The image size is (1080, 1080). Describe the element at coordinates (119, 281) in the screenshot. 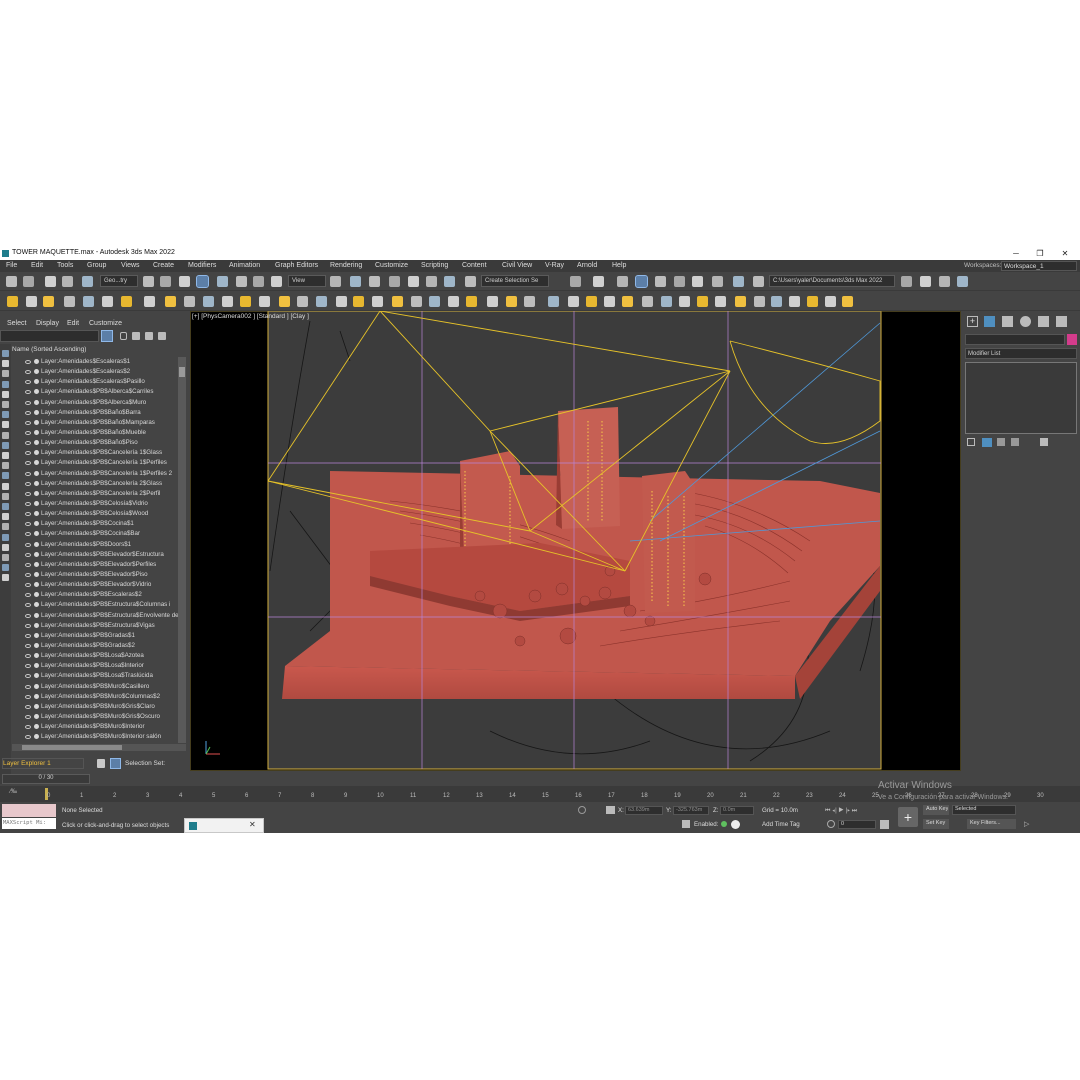

I see `selection-filter-dropdown: Geo...try` at that location.